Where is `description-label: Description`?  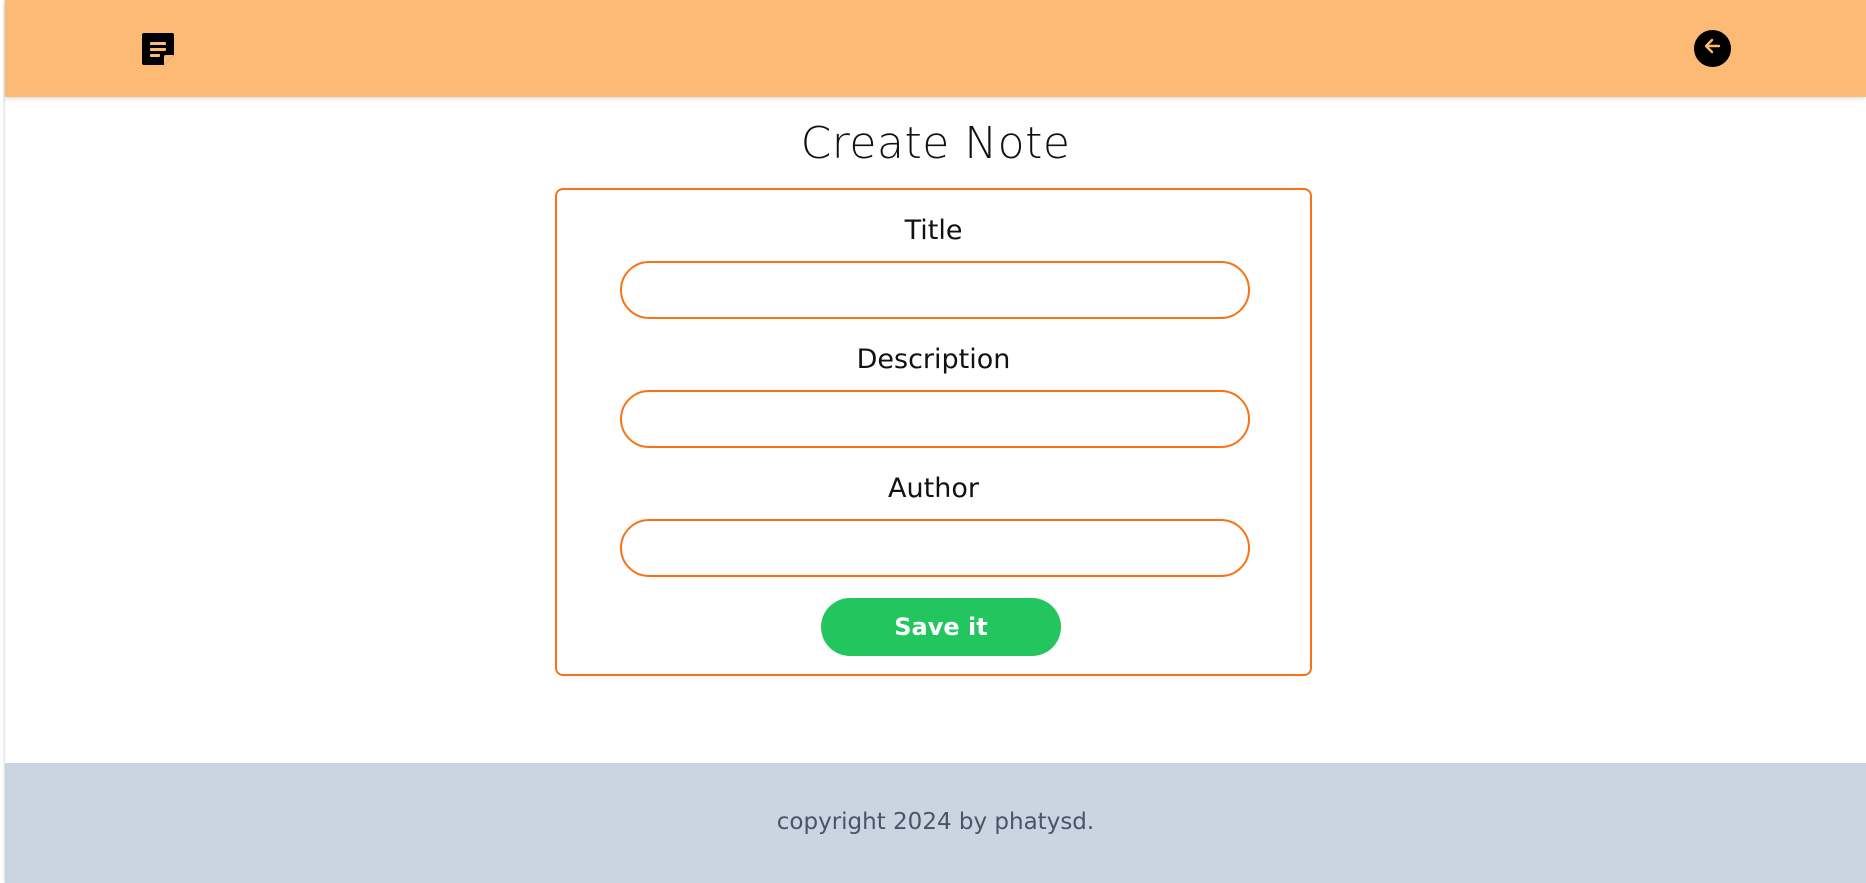 description-label: Description is located at coordinates (933, 359).